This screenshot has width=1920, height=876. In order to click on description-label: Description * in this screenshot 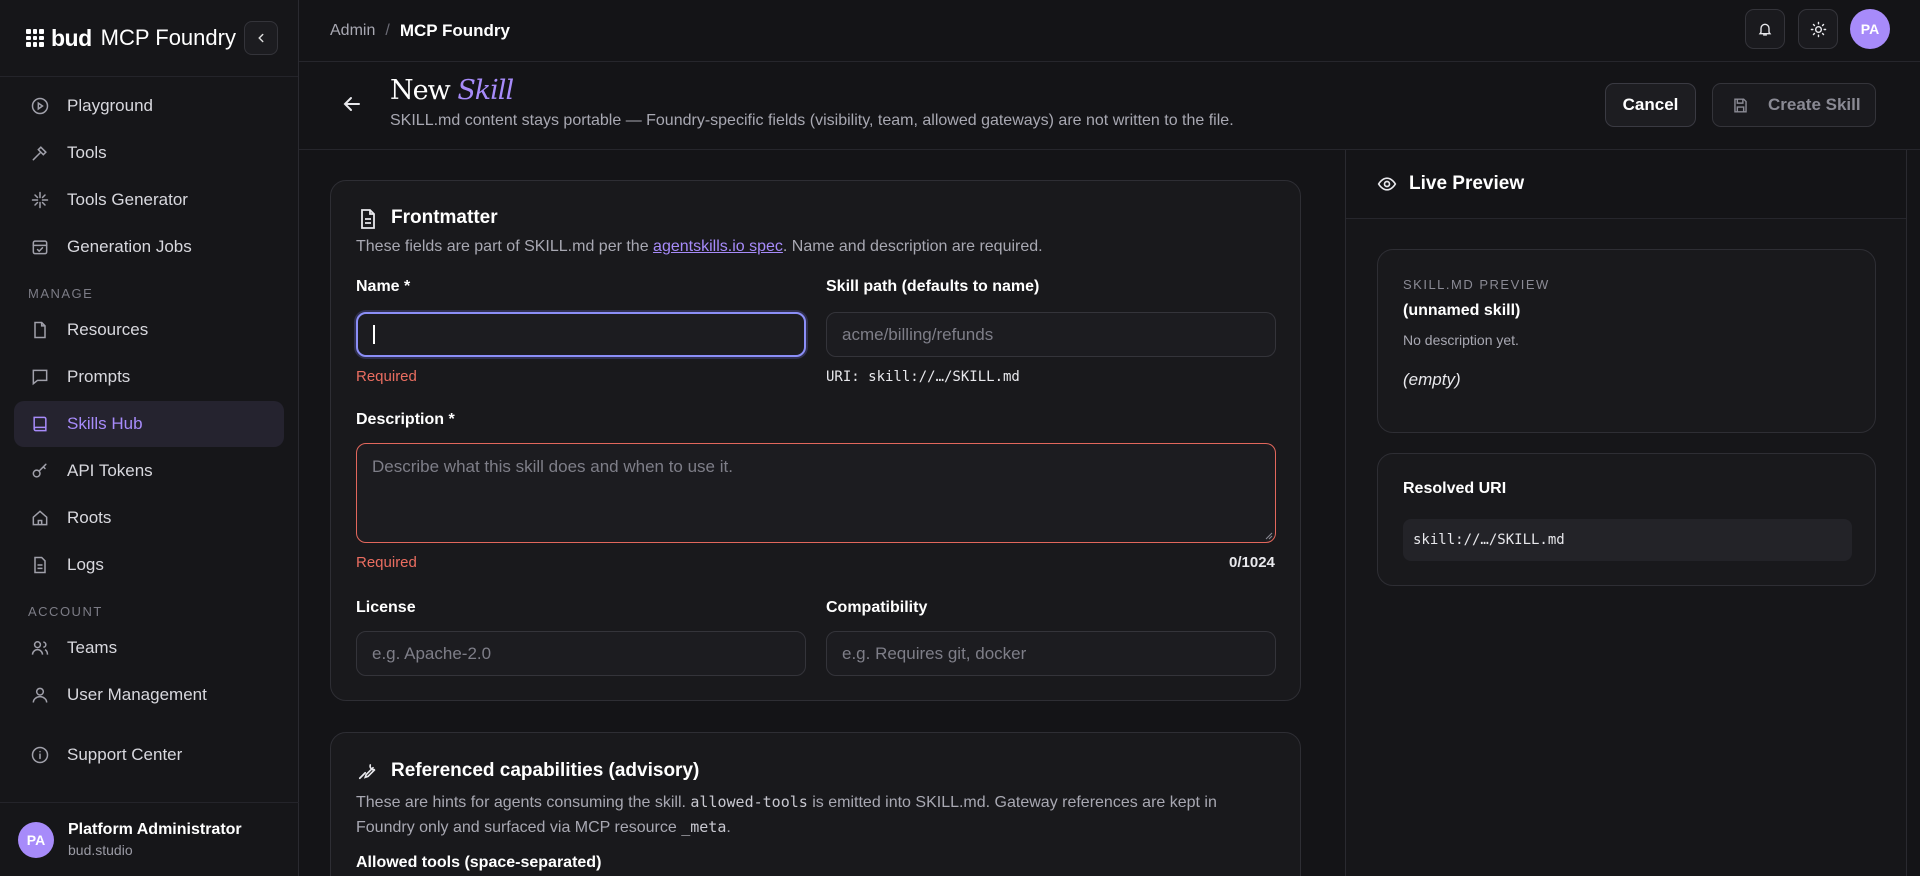, I will do `click(405, 419)`.